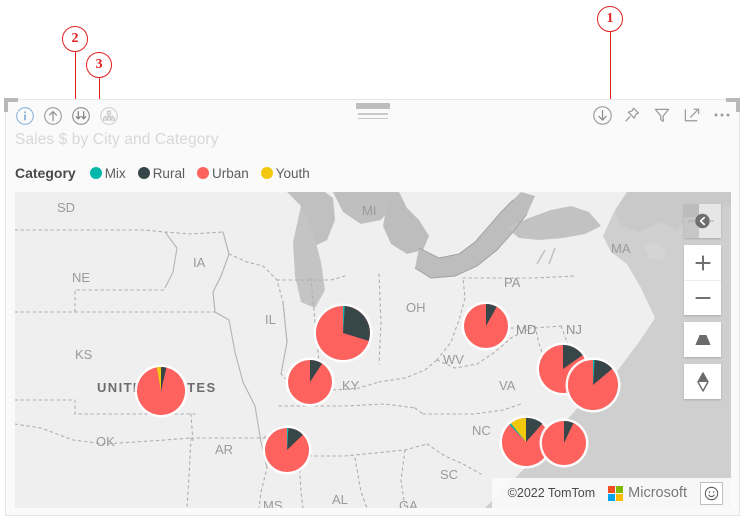 This screenshot has width=745, height=521. I want to click on microsoft-wordmark: Microsoft, so click(657, 493).